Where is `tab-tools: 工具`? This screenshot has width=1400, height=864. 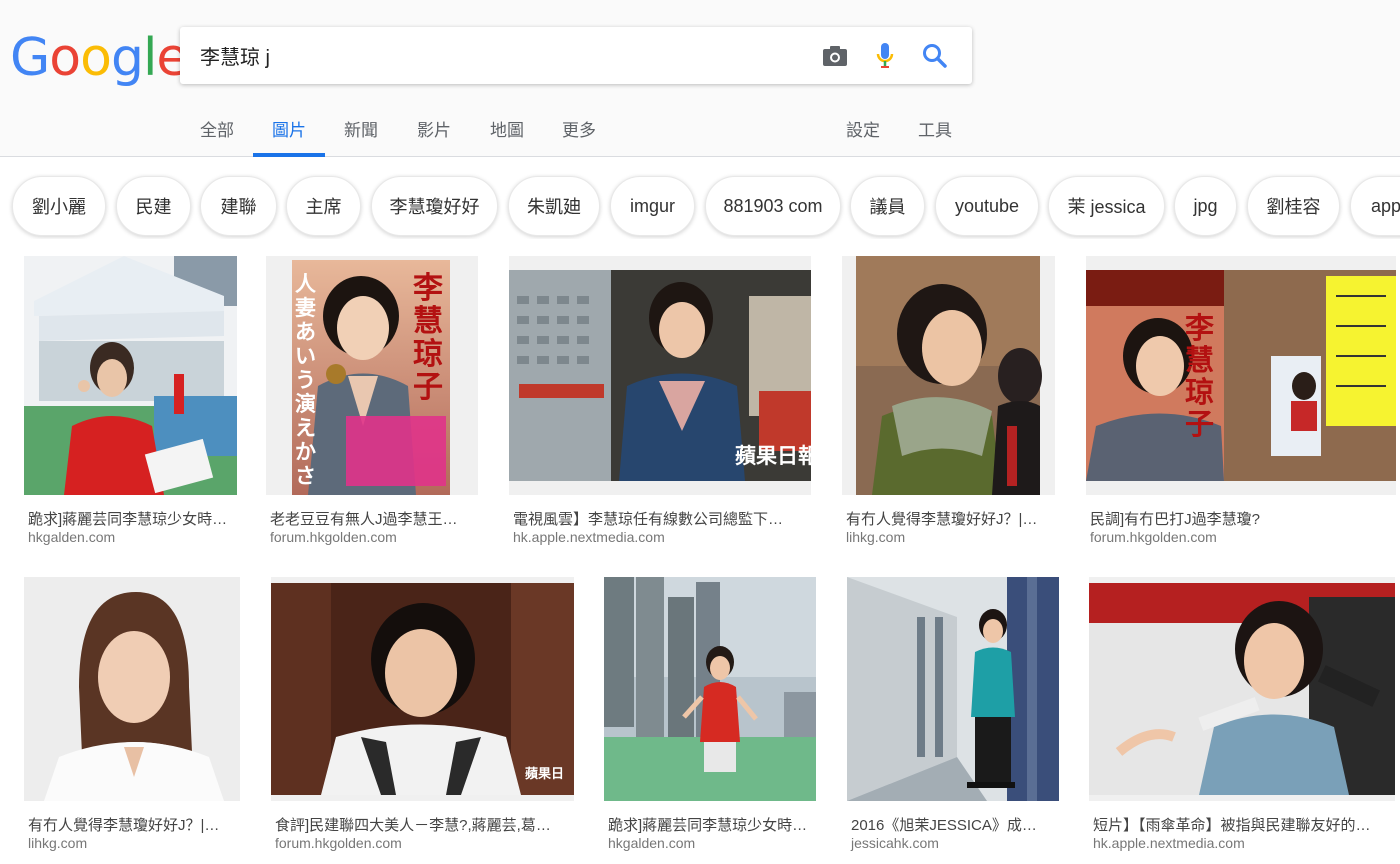 tab-tools: 工具 is located at coordinates (935, 128).